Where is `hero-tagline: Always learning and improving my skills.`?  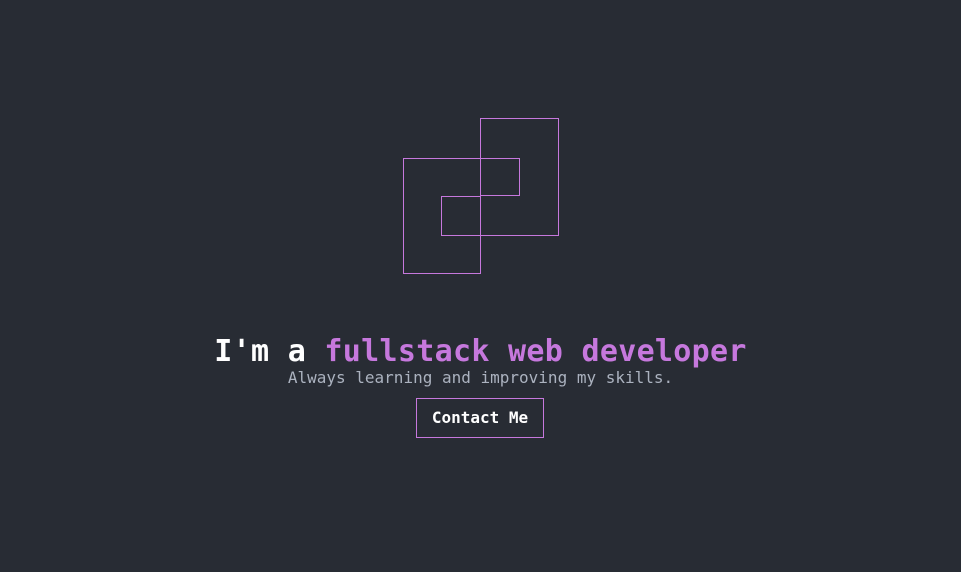
hero-tagline: Always learning and improving my skills. is located at coordinates (480, 377).